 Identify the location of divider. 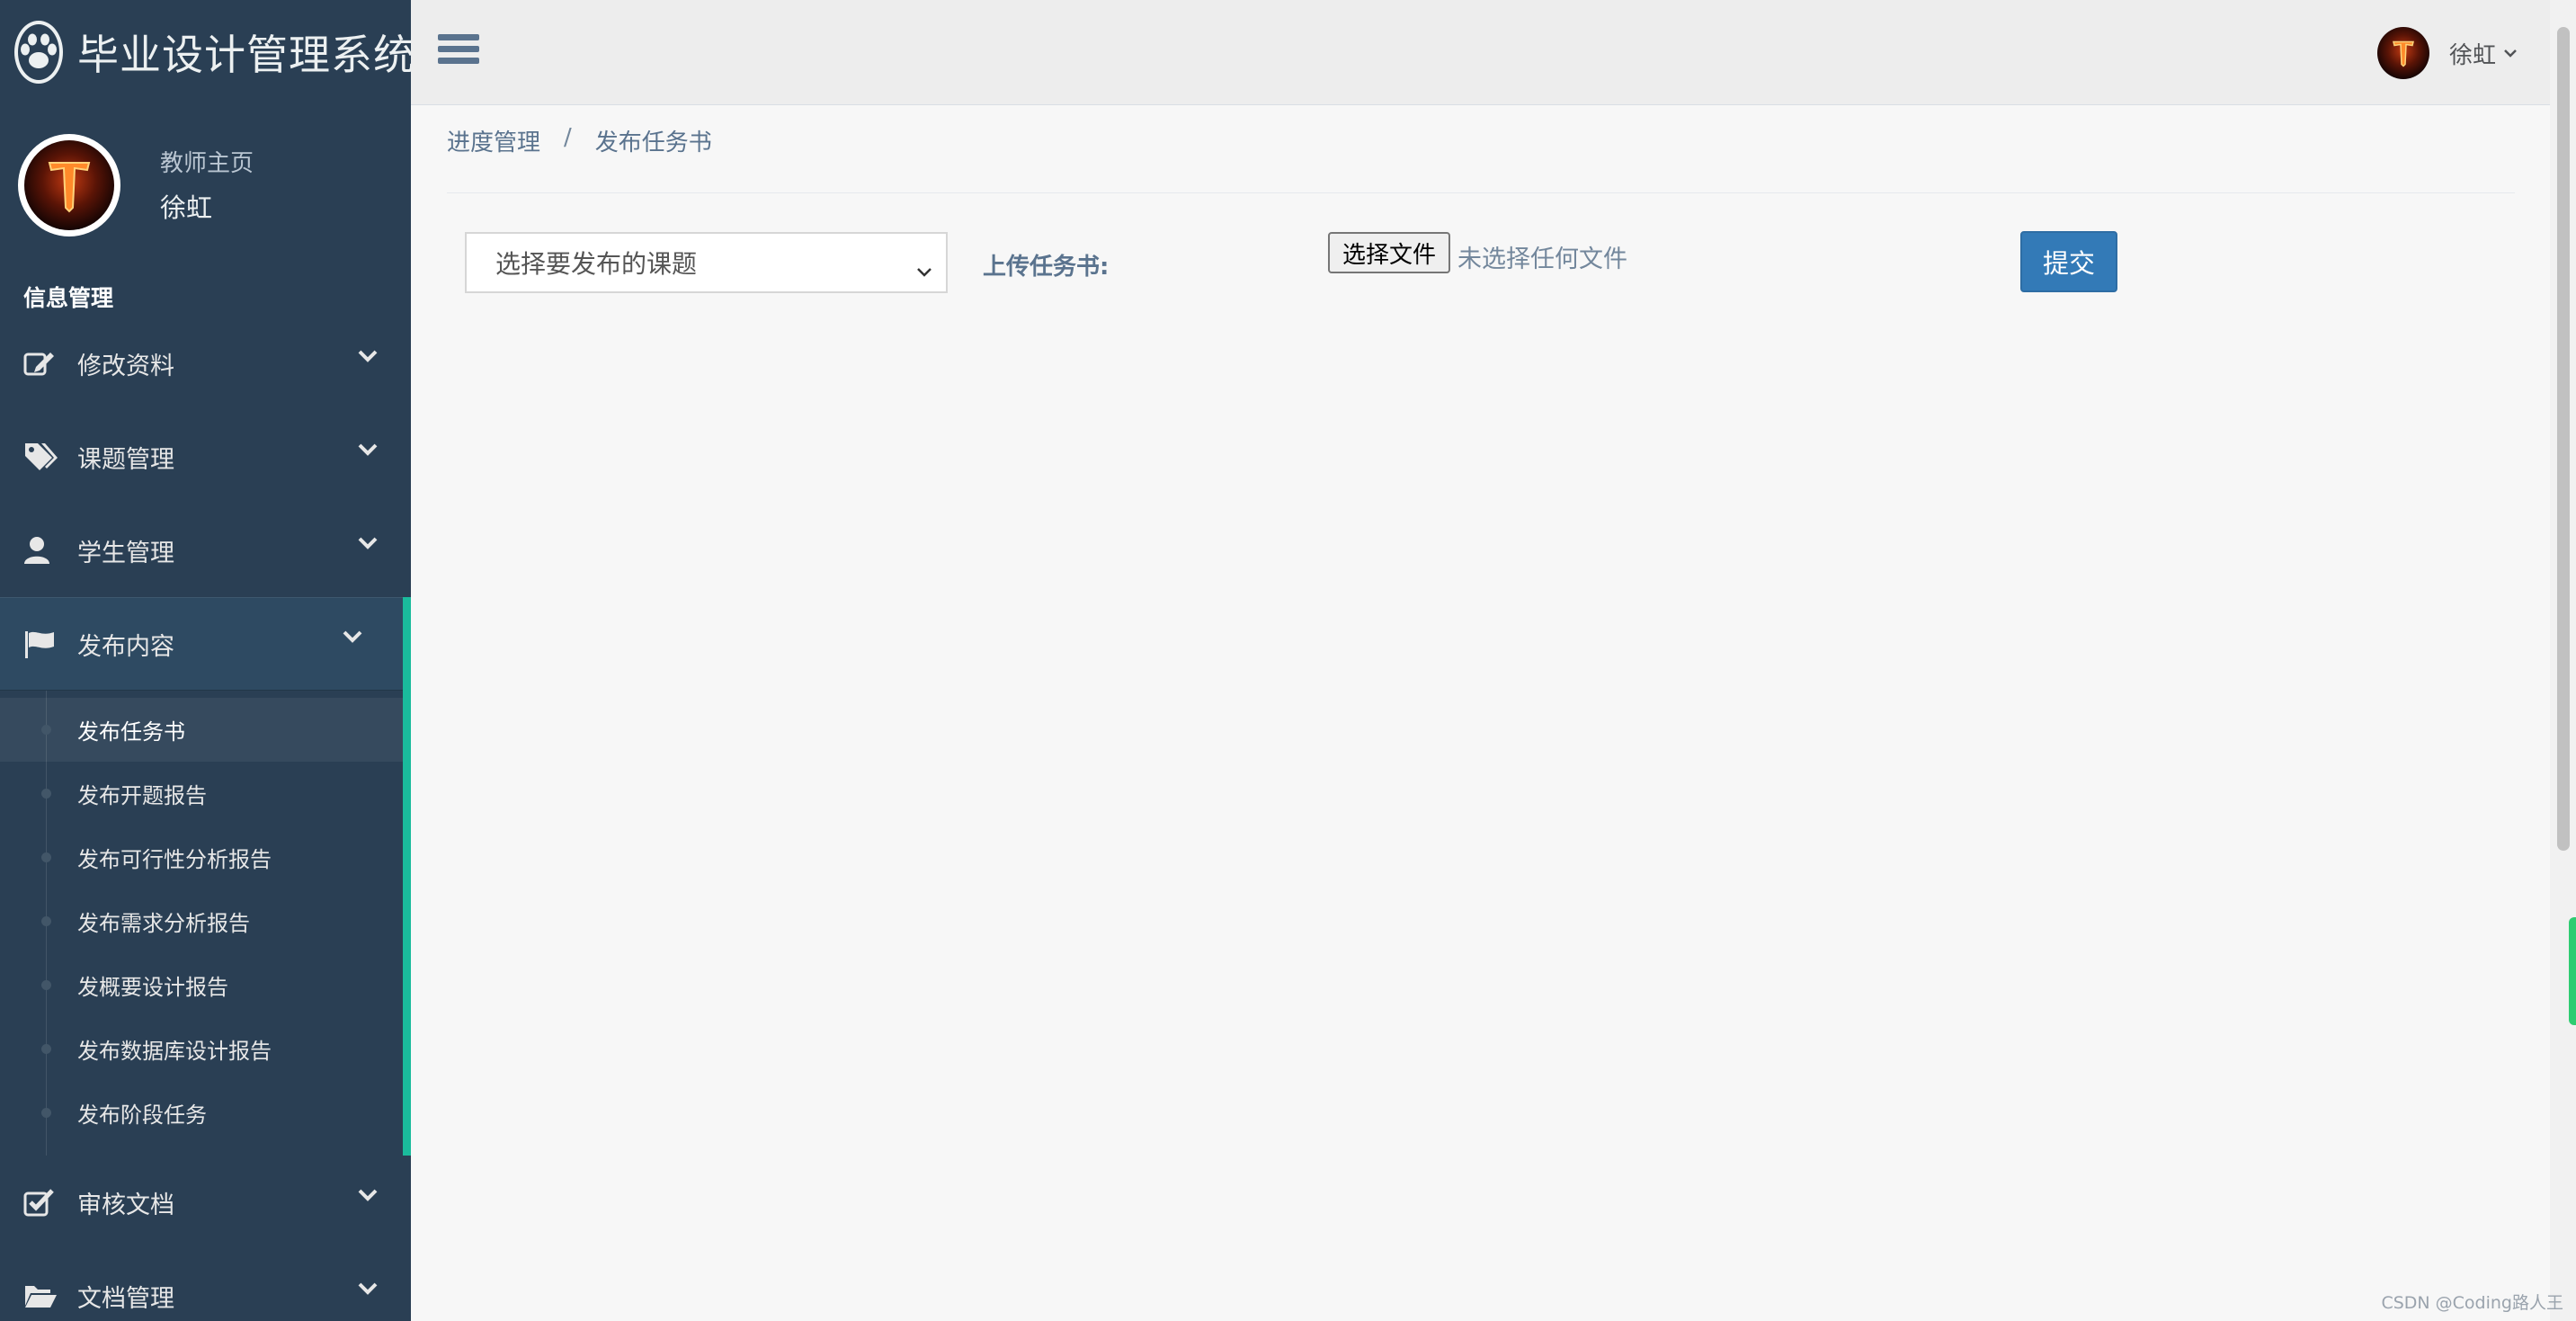
(1481, 192).